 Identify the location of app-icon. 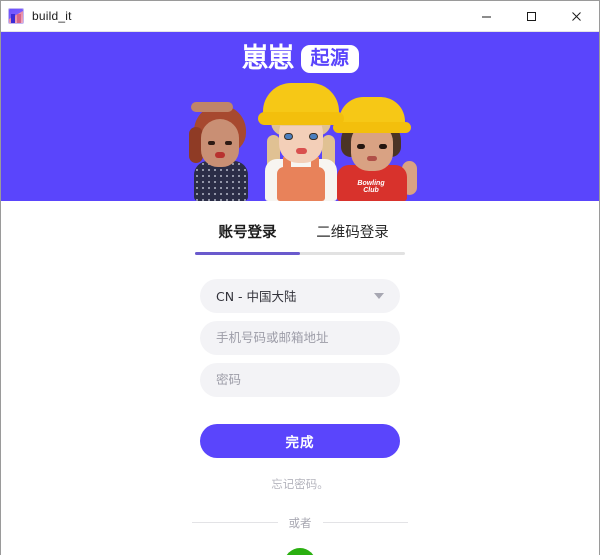
(16, 16).